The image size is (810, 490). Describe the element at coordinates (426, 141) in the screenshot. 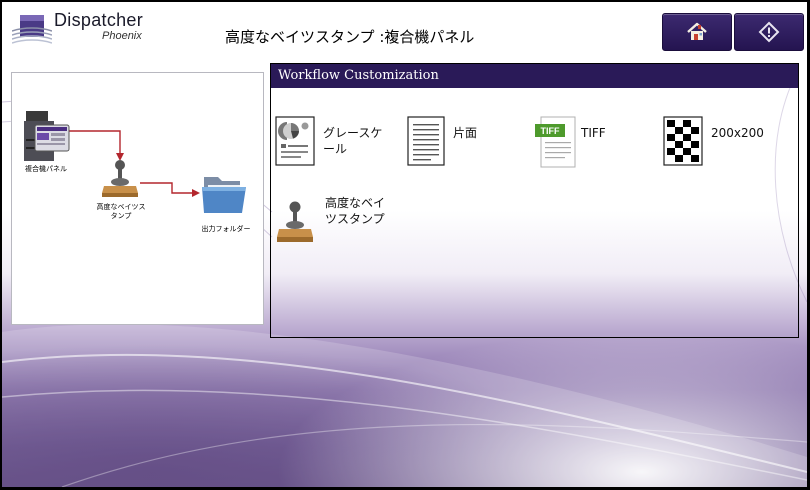

I see `single-sided-page-icon` at that location.